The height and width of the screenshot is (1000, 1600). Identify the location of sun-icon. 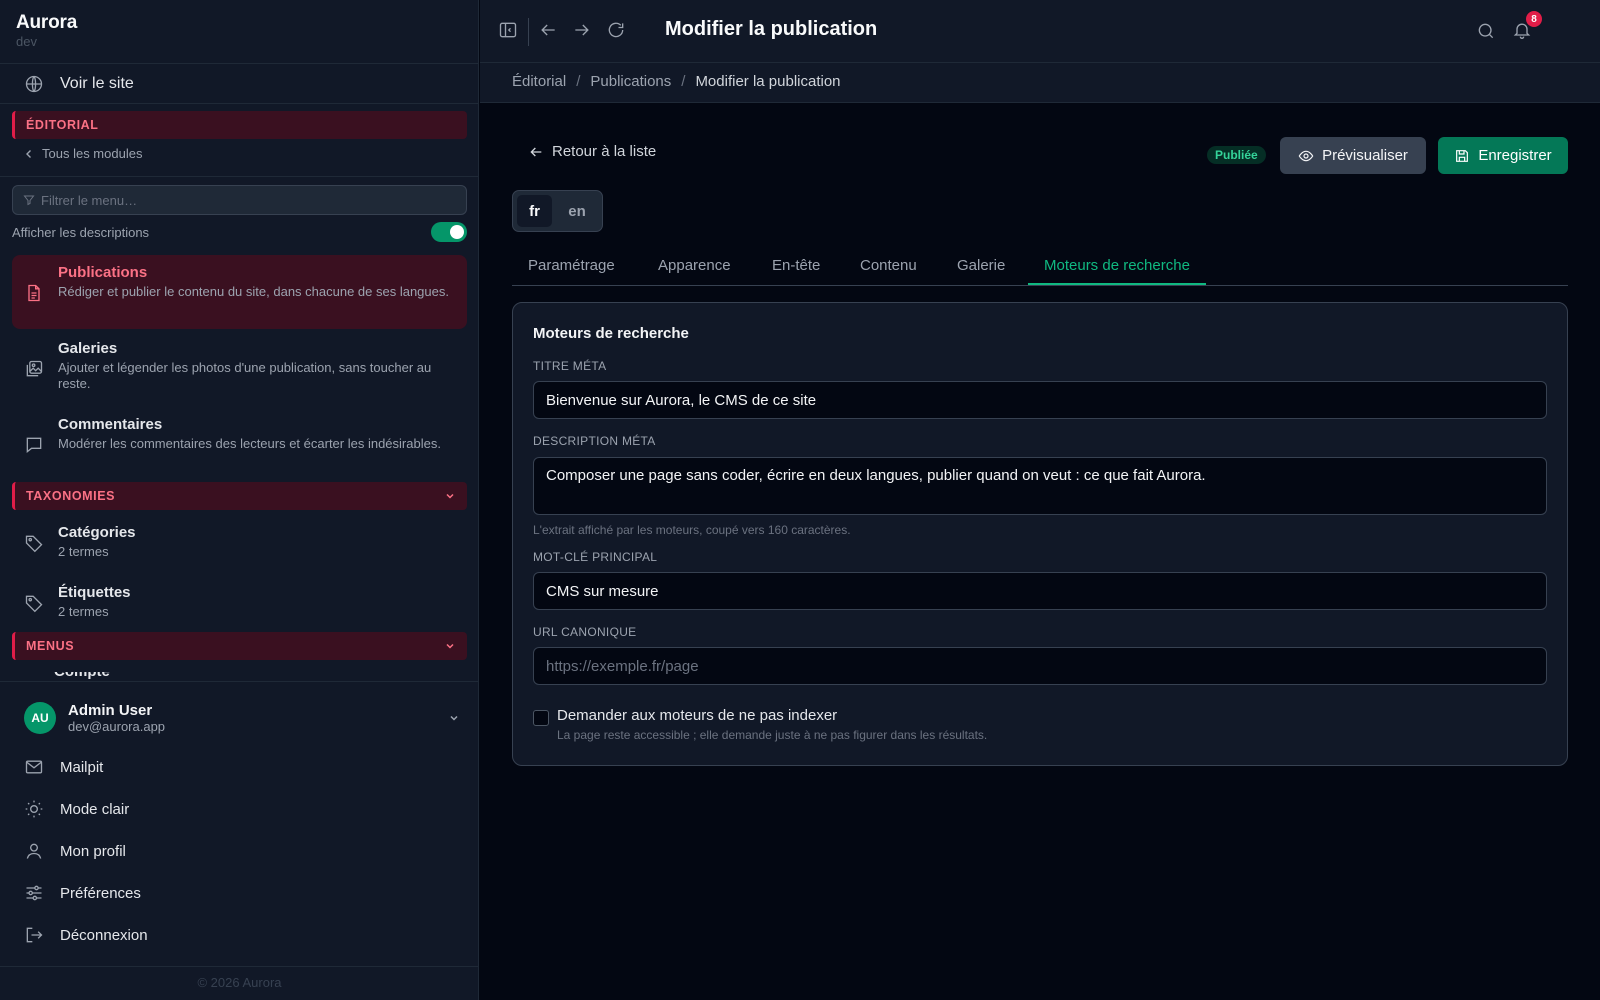
(34, 809).